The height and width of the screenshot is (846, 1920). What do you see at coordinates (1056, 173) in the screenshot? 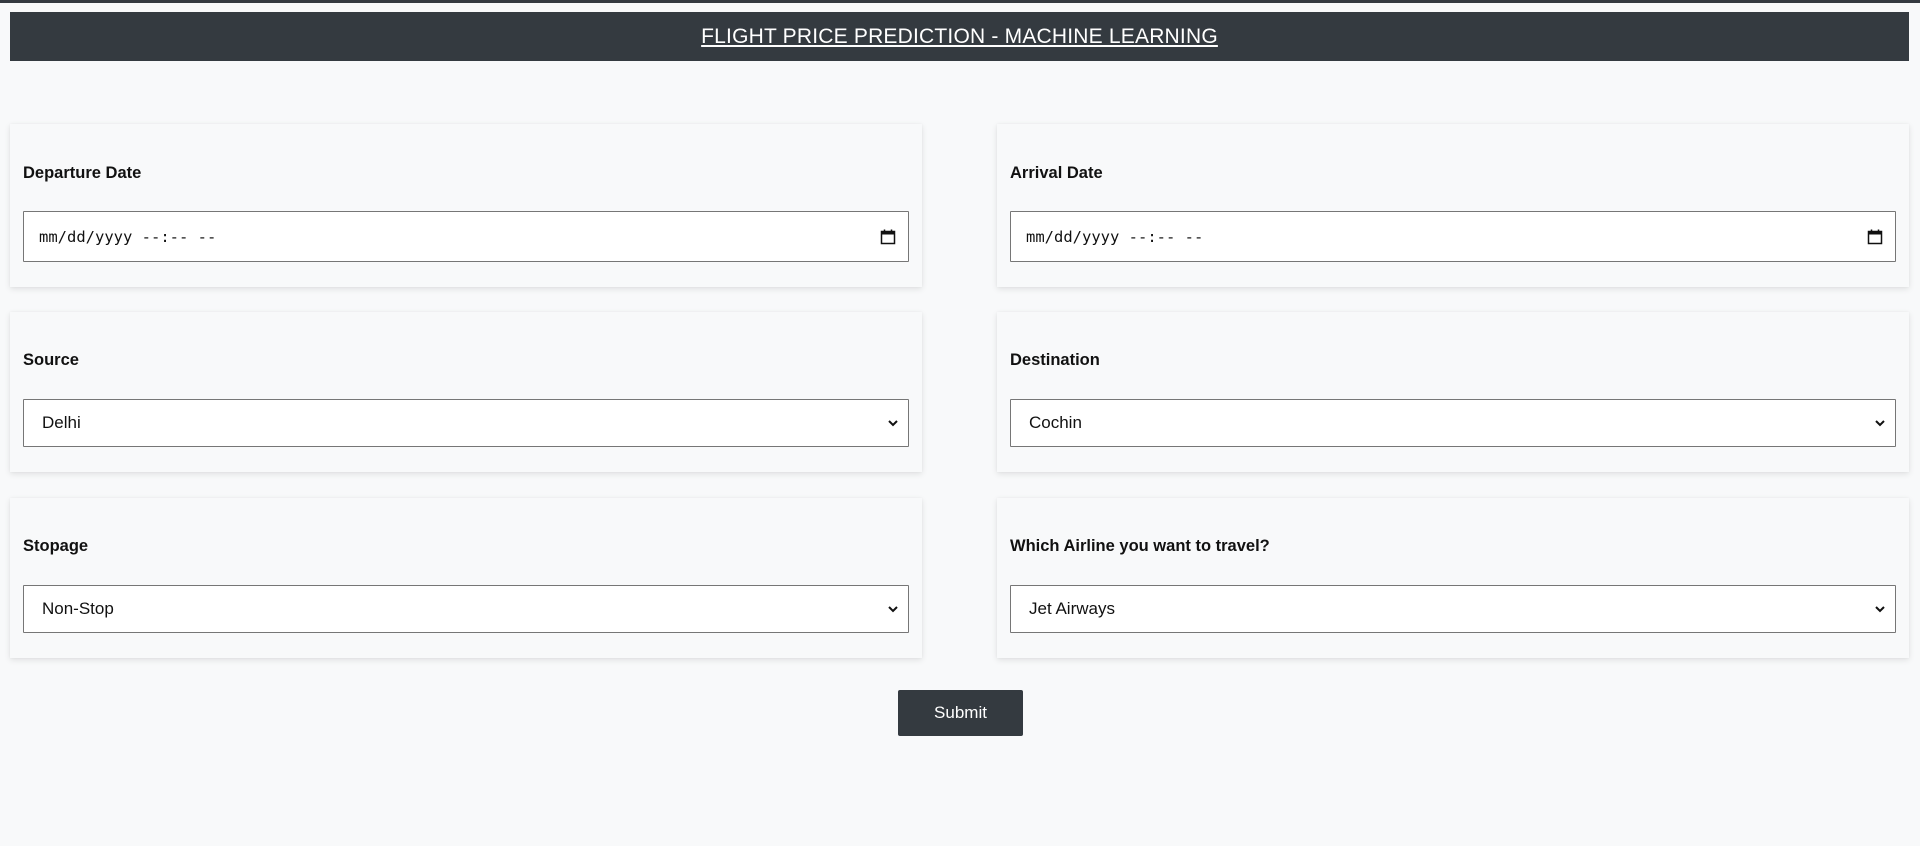
I see `arrival-date-label: Arrival Date` at bounding box center [1056, 173].